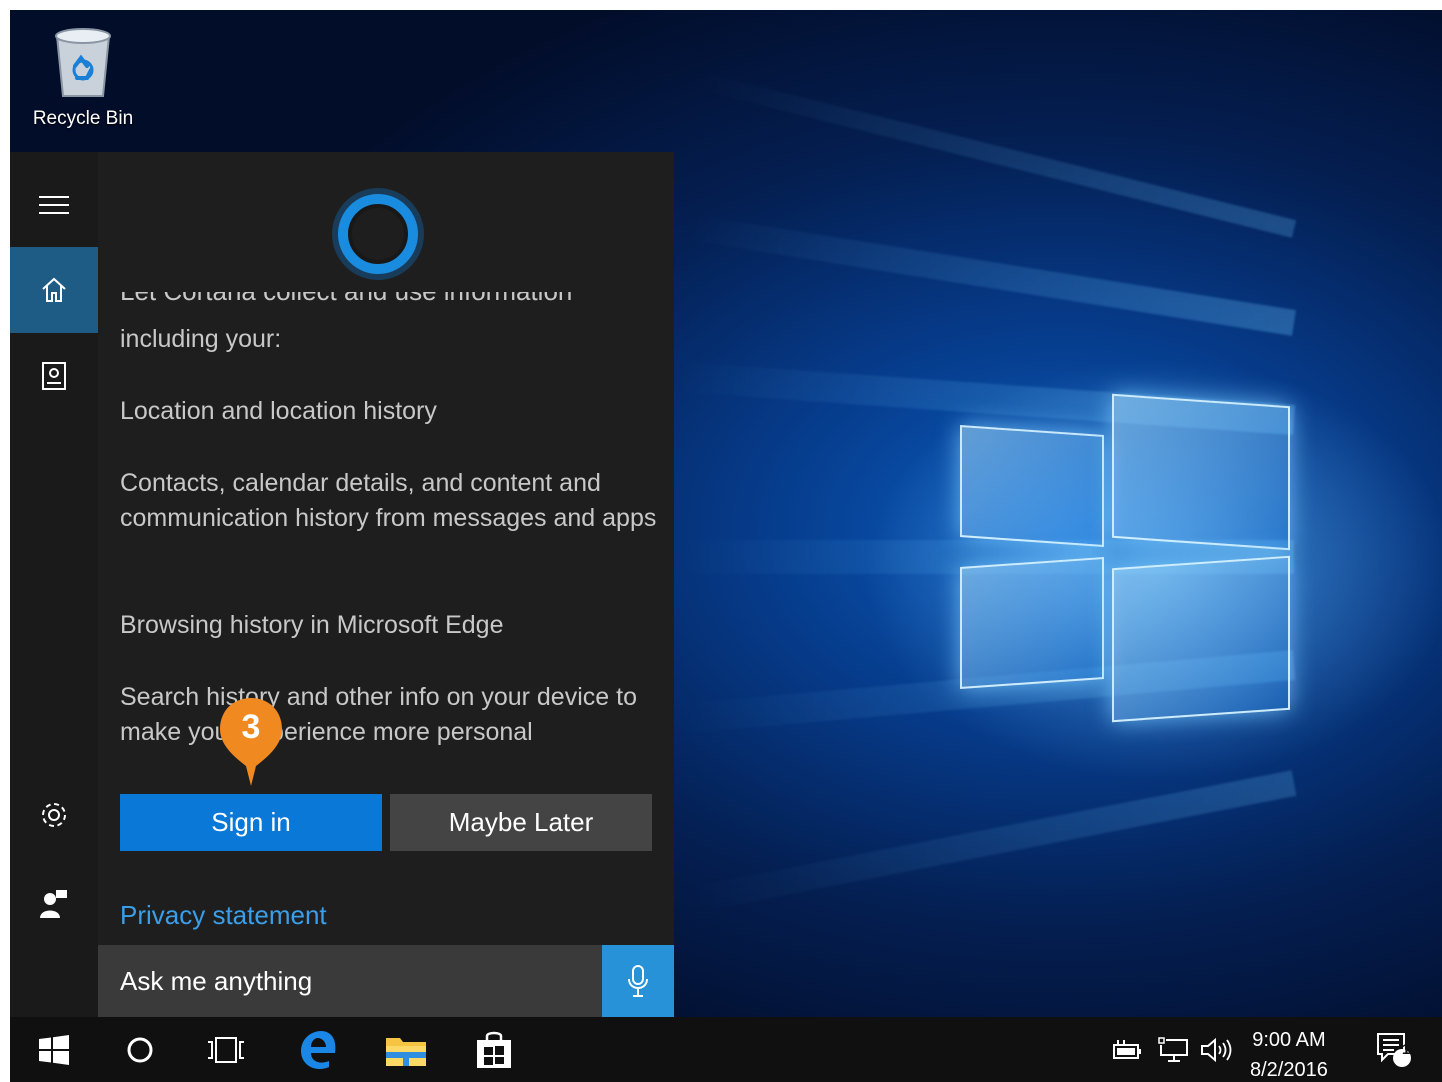 The width and height of the screenshot is (1442, 1082). I want to click on settings-icon, so click(54, 815).